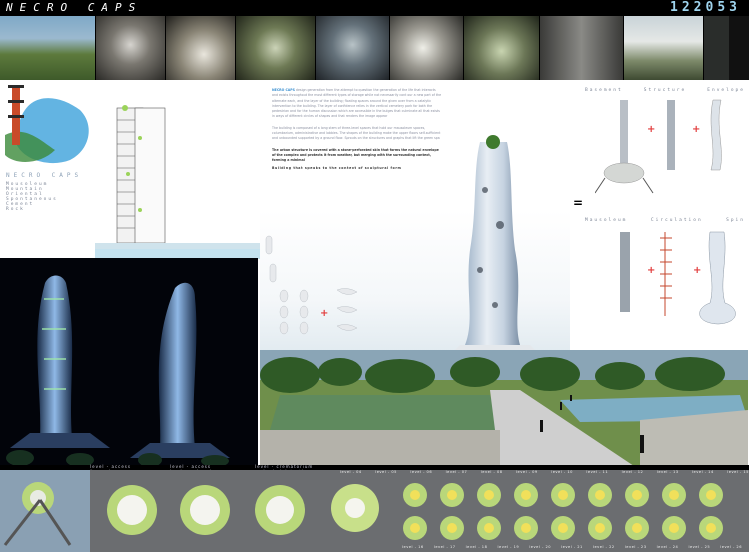 This screenshot has height=556, width=749. Describe the element at coordinates (311, 285) in the screenshot. I see `form-study` at that location.